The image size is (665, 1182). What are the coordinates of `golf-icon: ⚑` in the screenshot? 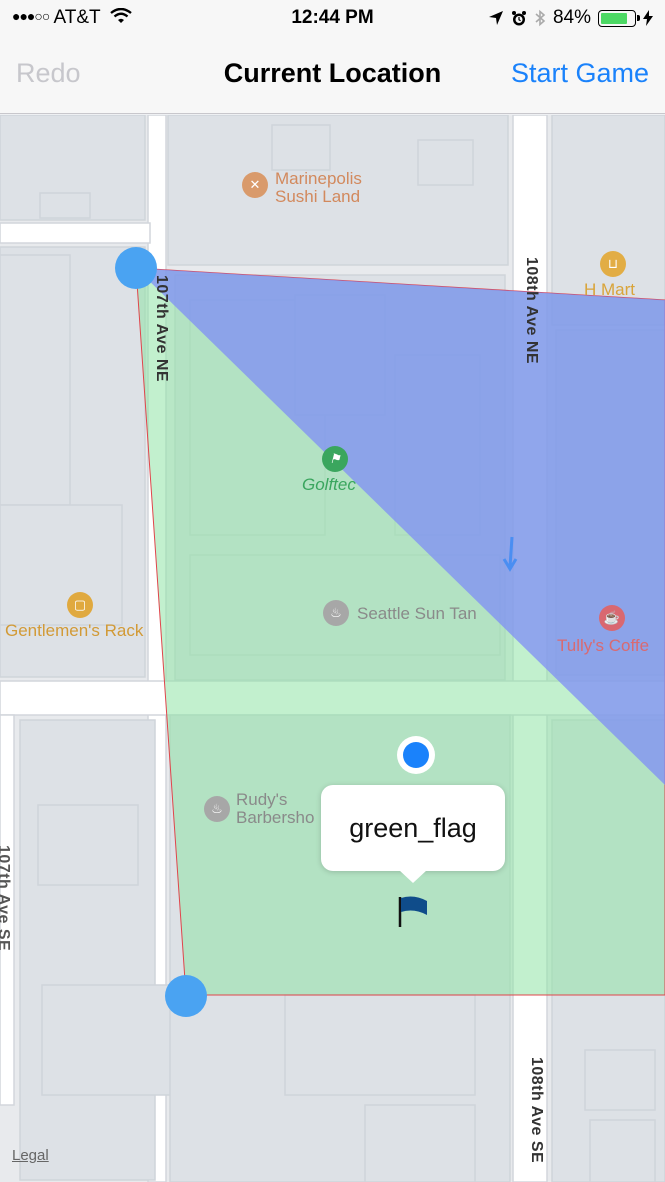 It's located at (335, 459).